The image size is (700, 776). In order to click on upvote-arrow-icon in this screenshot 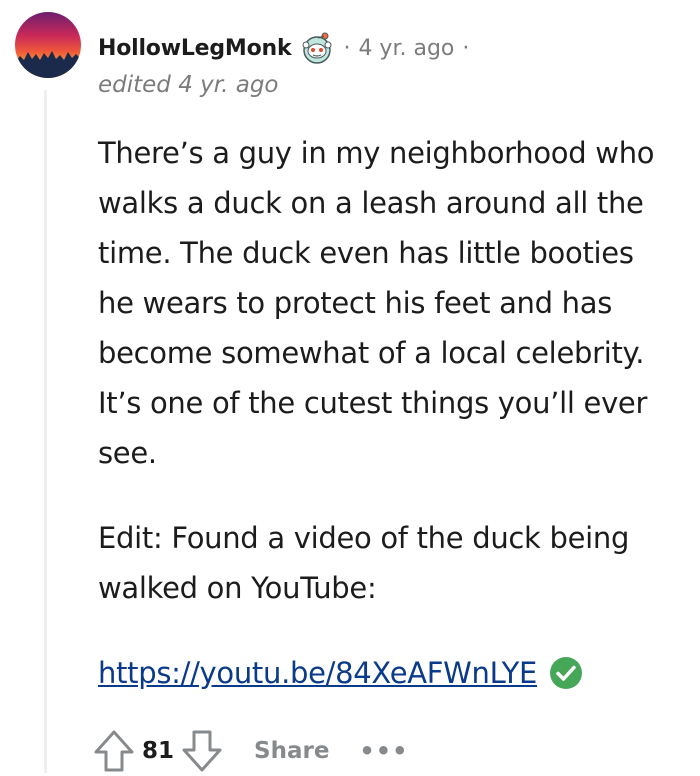, I will do `click(114, 751)`.